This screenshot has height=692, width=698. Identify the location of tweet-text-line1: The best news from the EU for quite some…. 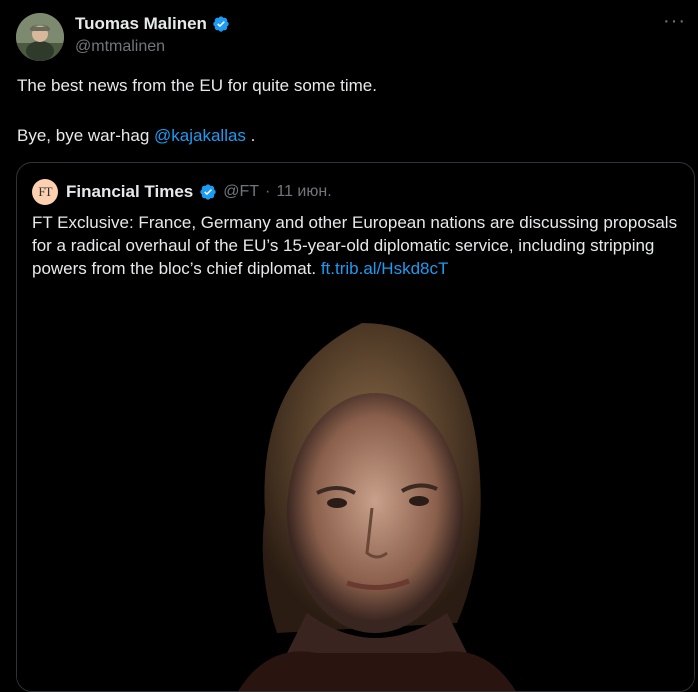
(197, 85).